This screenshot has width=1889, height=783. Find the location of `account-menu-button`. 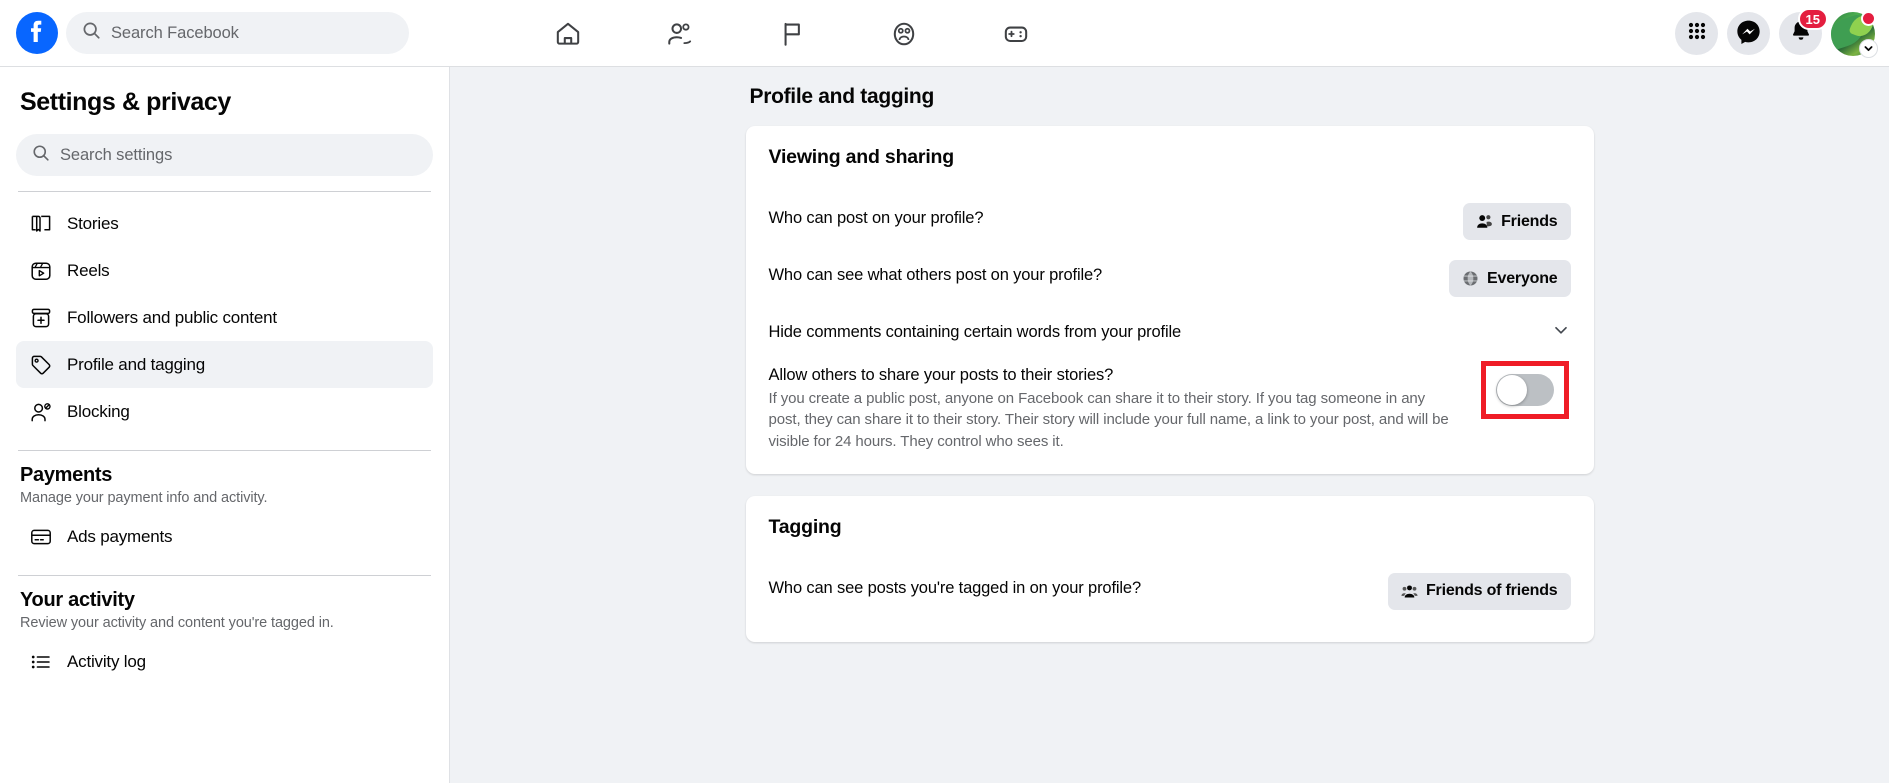

account-menu-button is located at coordinates (1854, 34).